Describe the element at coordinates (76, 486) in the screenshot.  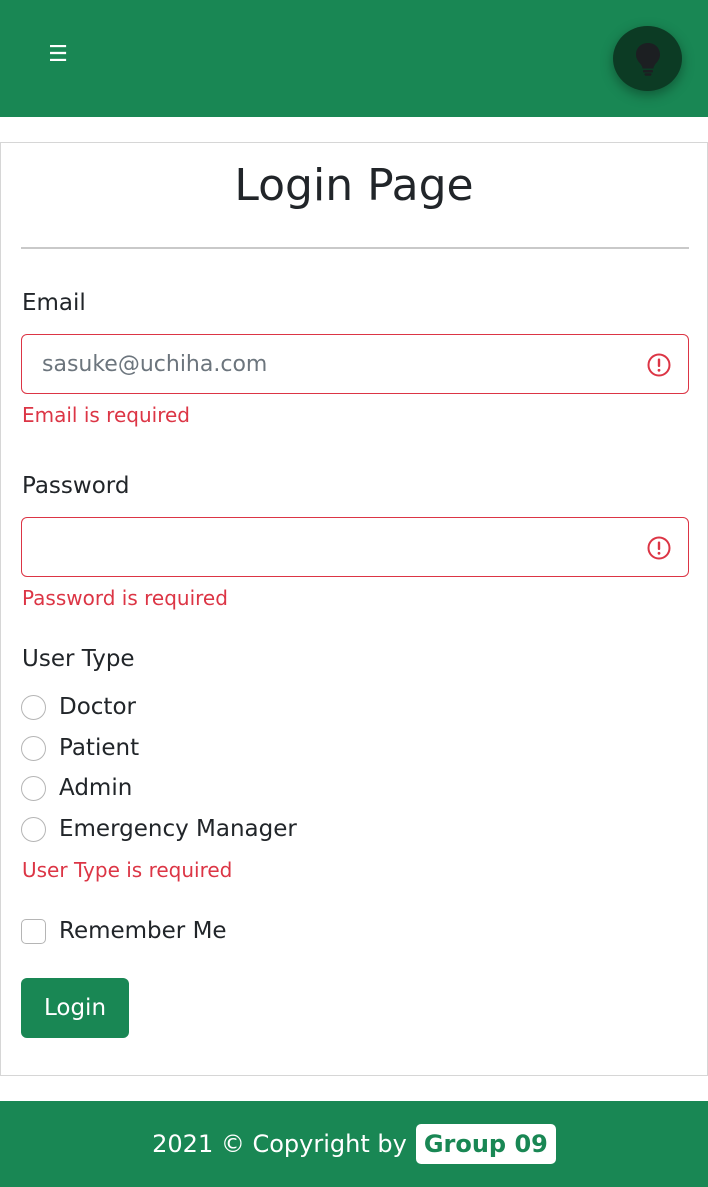
I see `password-label: Password` at that location.